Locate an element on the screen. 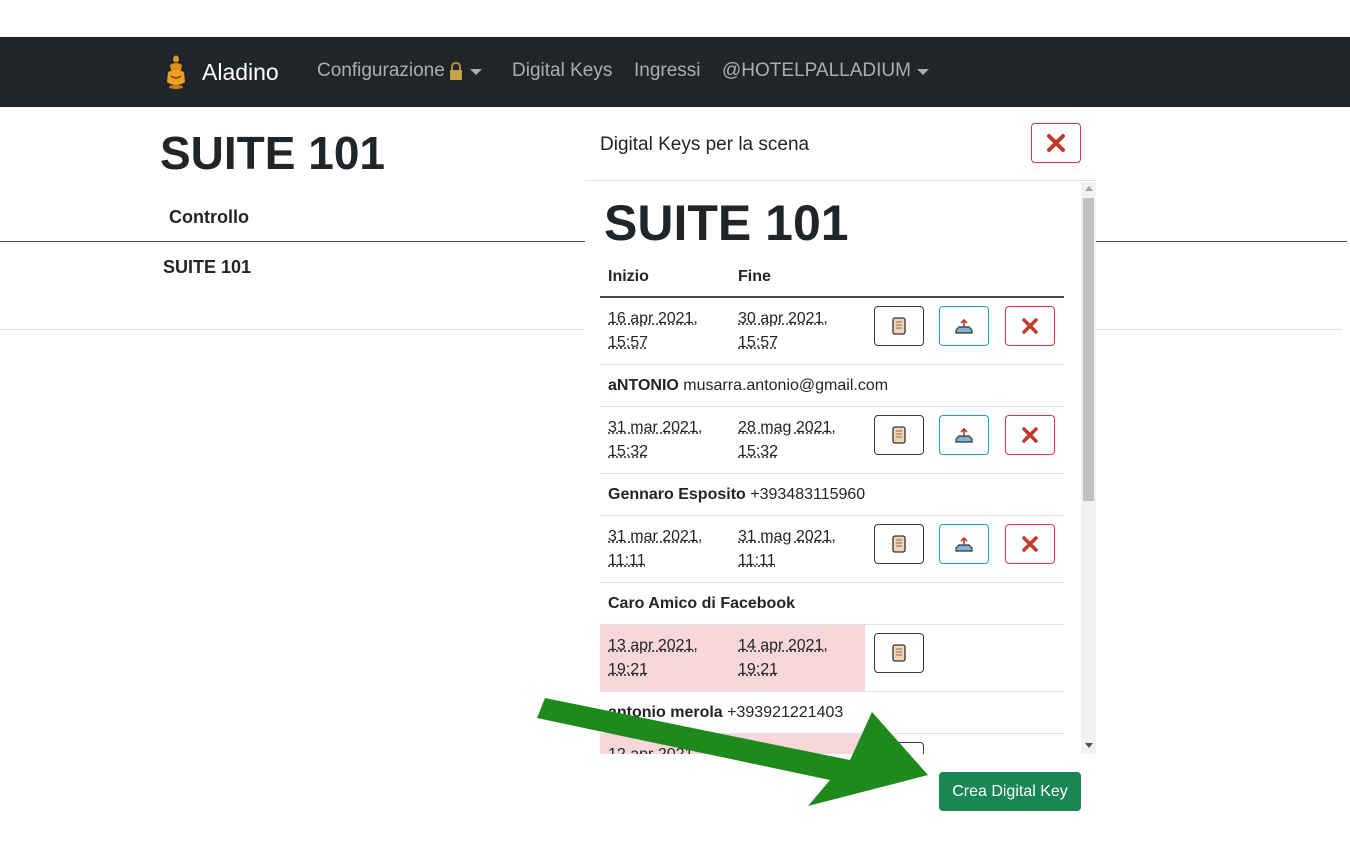 This screenshot has width=1350, height=862. start-date: 13 apr 2021, 19:21 is located at coordinates (653, 657).